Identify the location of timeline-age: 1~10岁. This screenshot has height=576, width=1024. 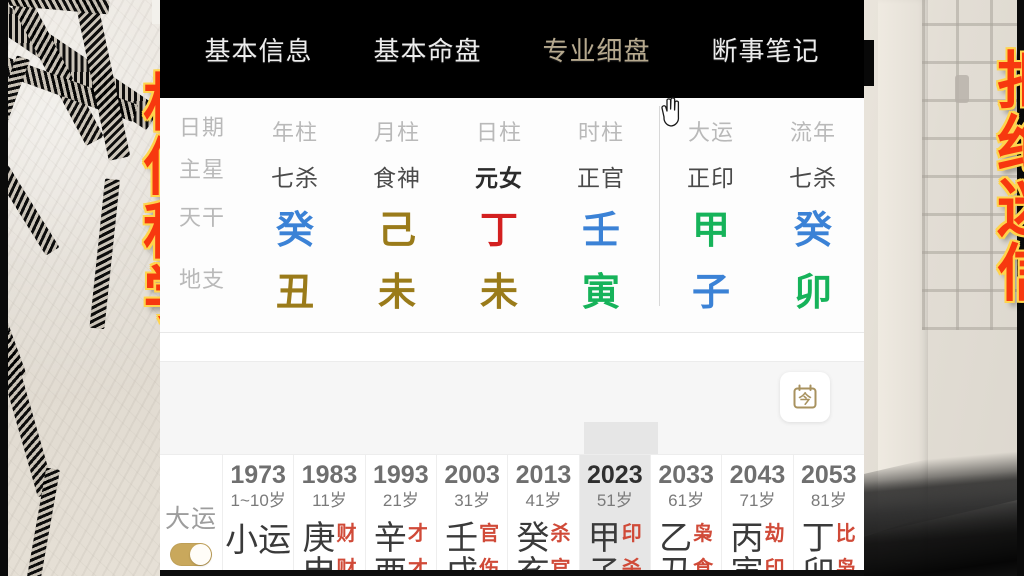
(258, 500).